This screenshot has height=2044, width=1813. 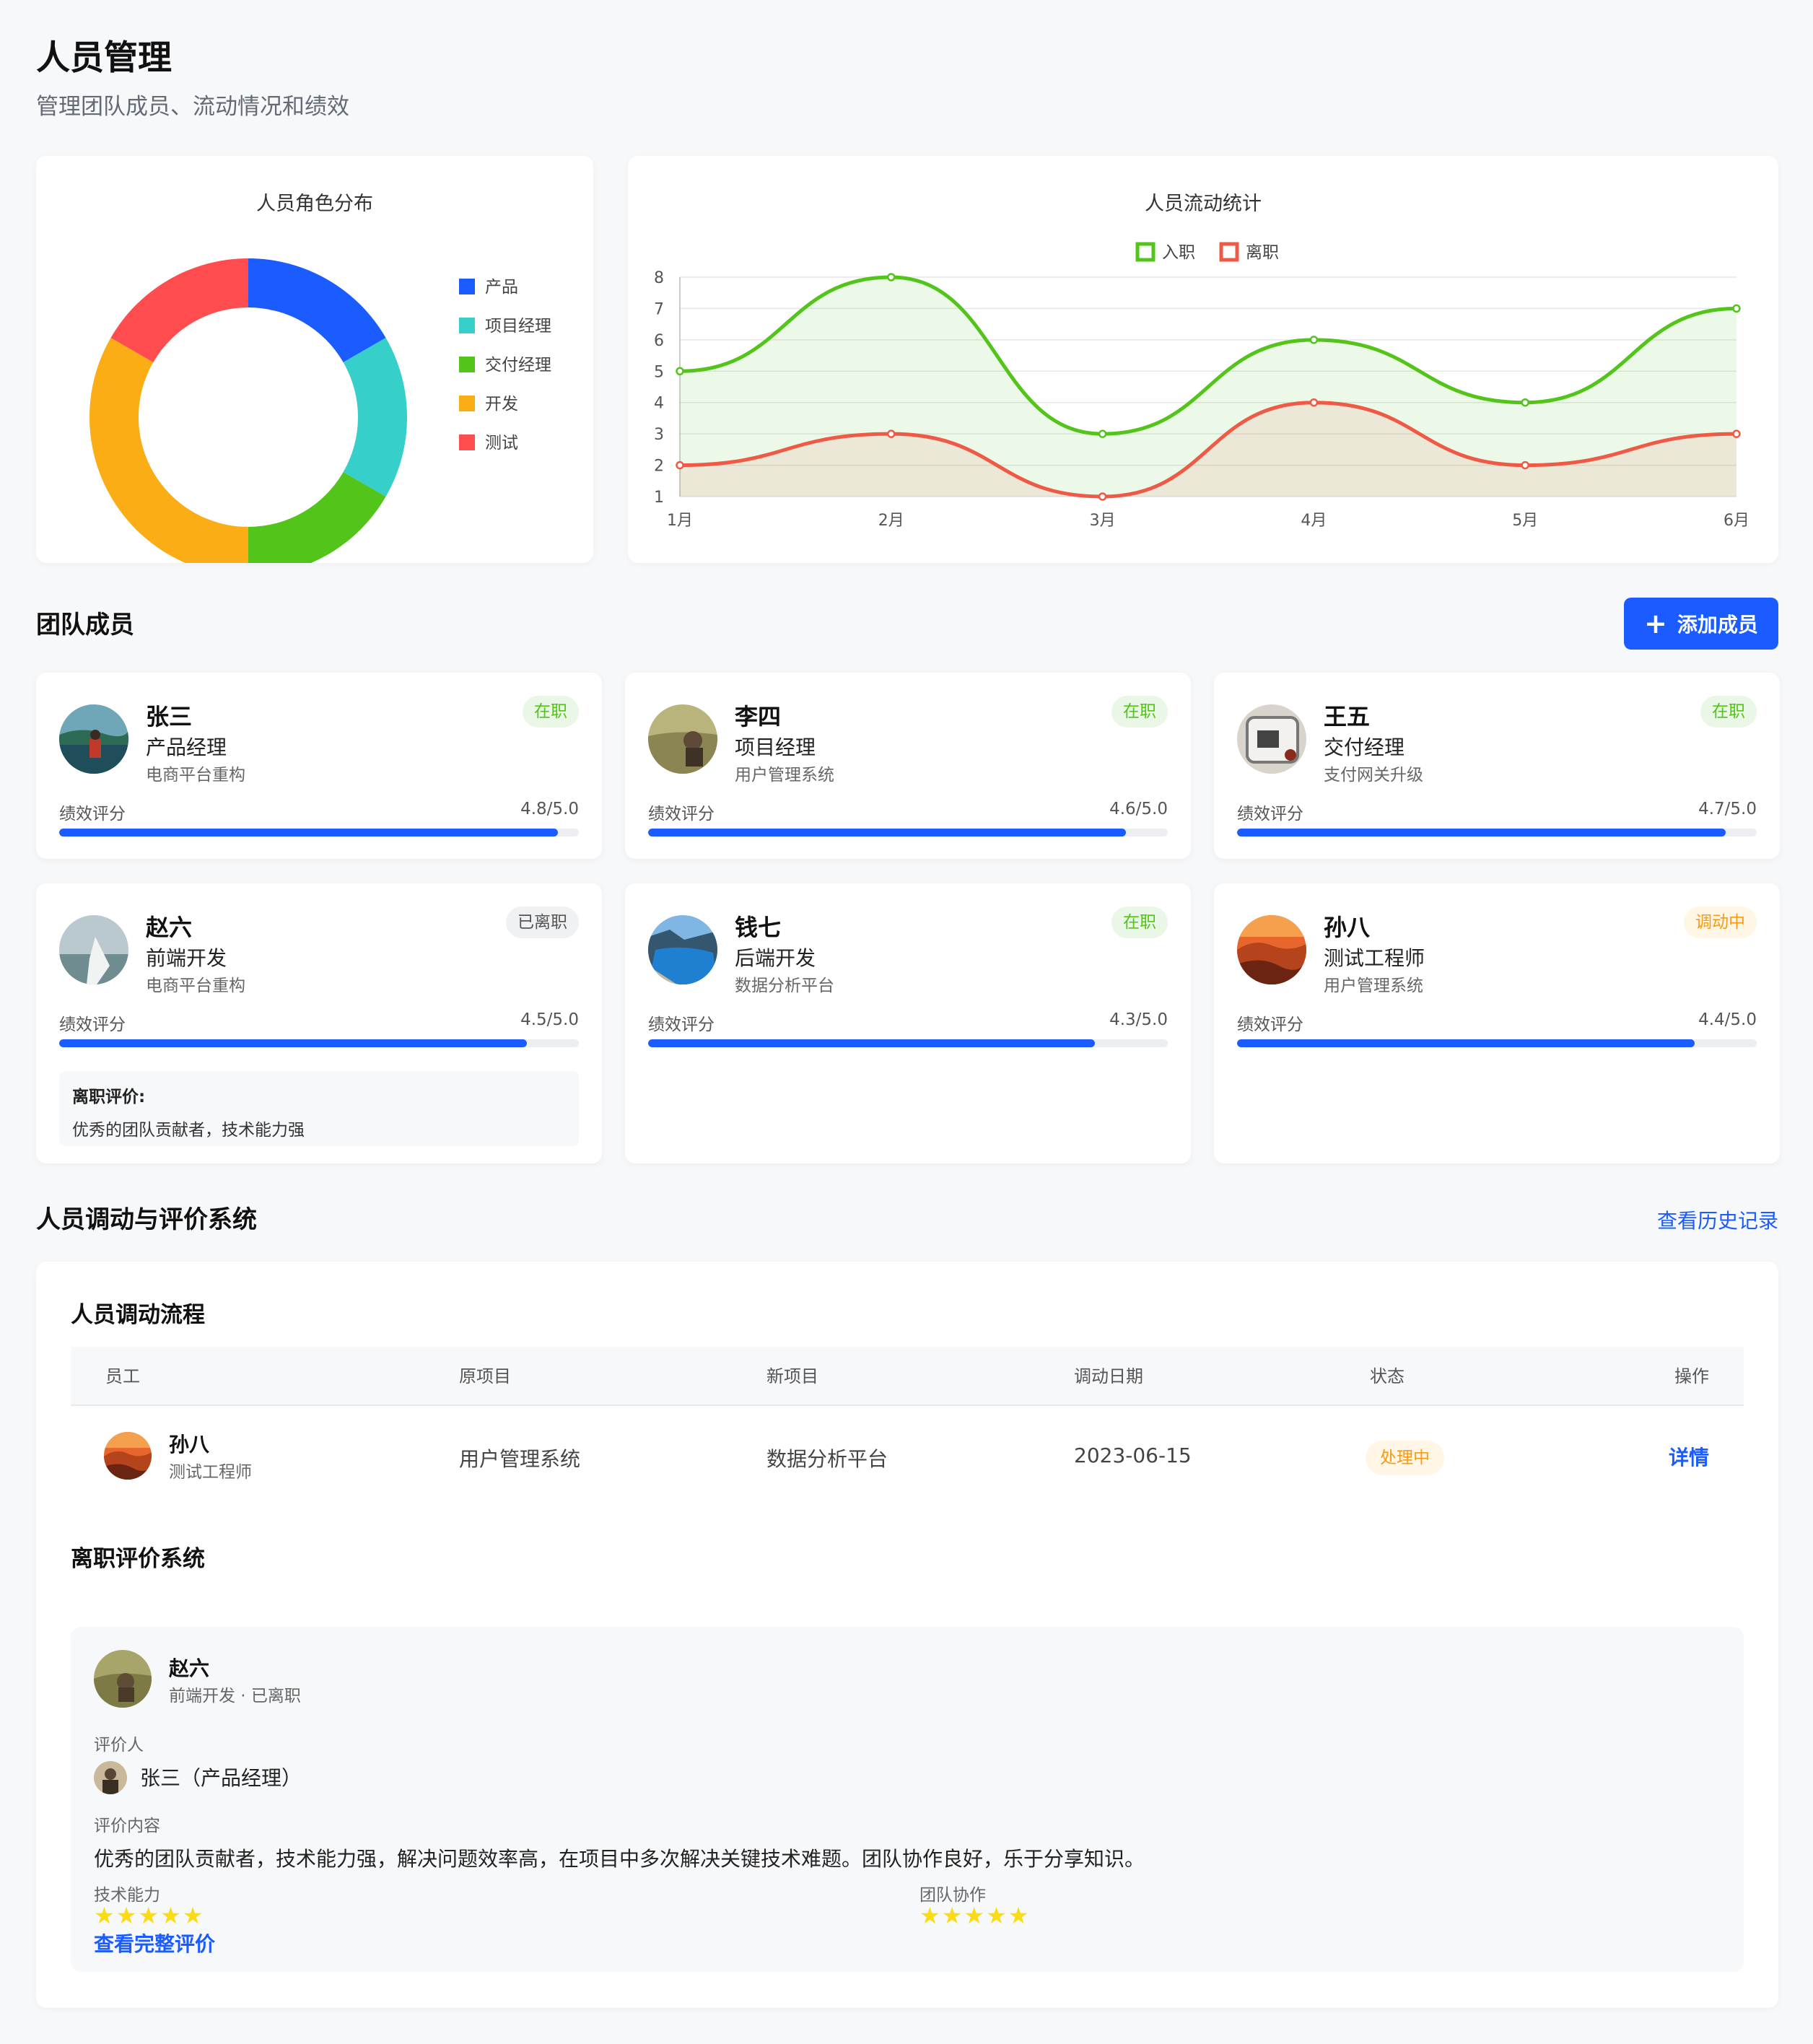 I want to click on legend-label: 离职, so click(x=1262, y=253).